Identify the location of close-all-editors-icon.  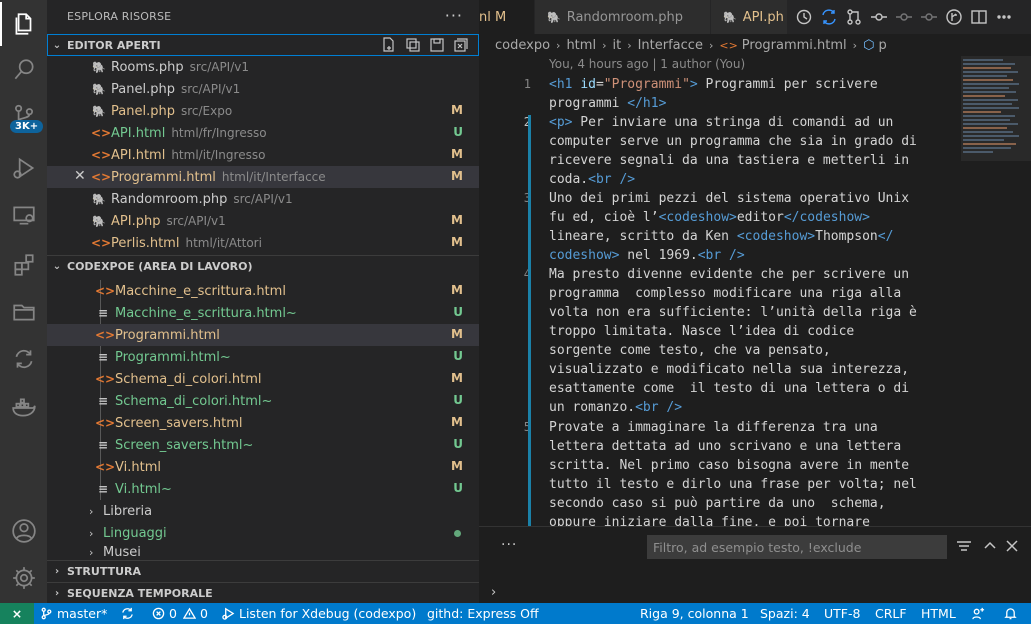
(461, 45).